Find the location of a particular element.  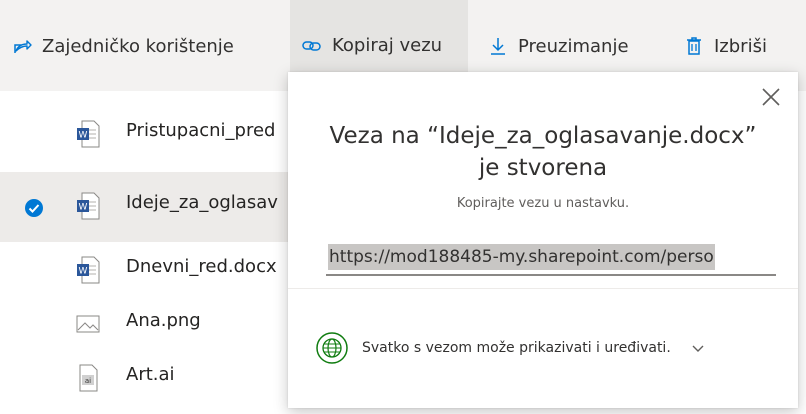

share-label: Zajedničko korištenje is located at coordinates (138, 46).